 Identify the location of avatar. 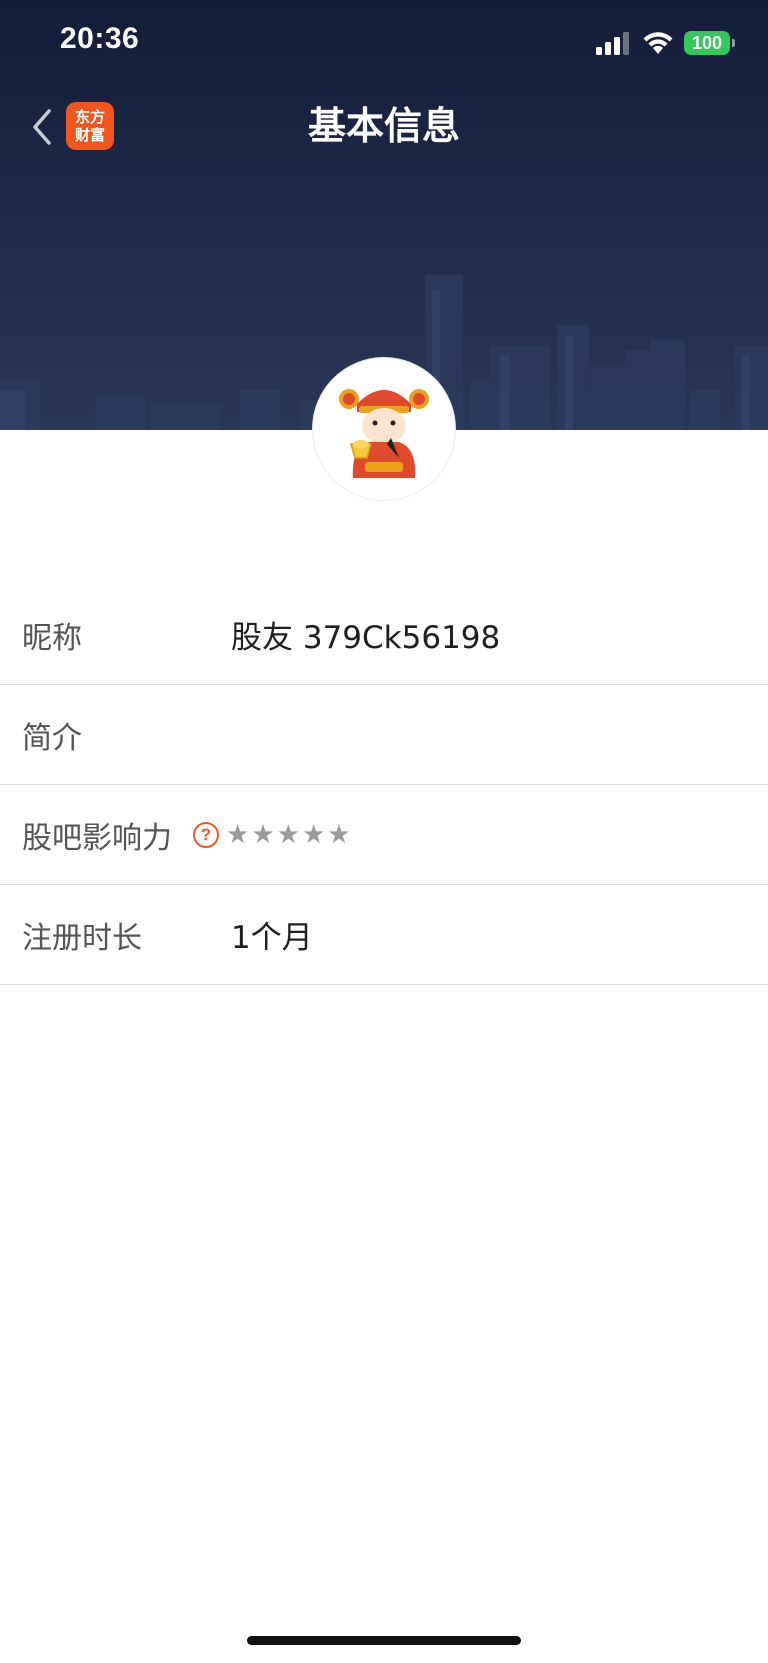
(384, 429).